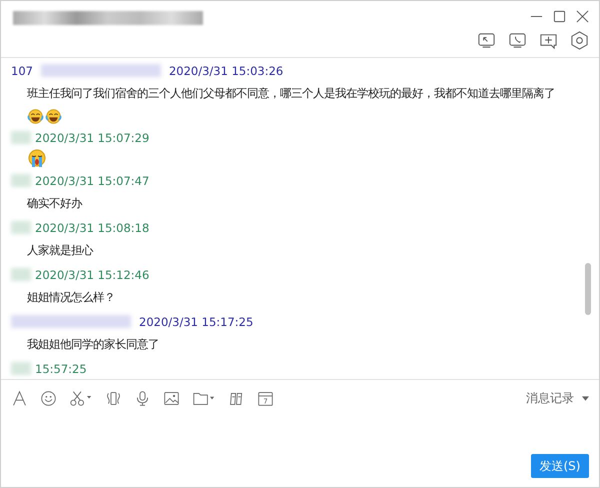 This screenshot has width=600, height=488. Describe the element at coordinates (81, 398) in the screenshot. I see `scissors-icon` at that location.